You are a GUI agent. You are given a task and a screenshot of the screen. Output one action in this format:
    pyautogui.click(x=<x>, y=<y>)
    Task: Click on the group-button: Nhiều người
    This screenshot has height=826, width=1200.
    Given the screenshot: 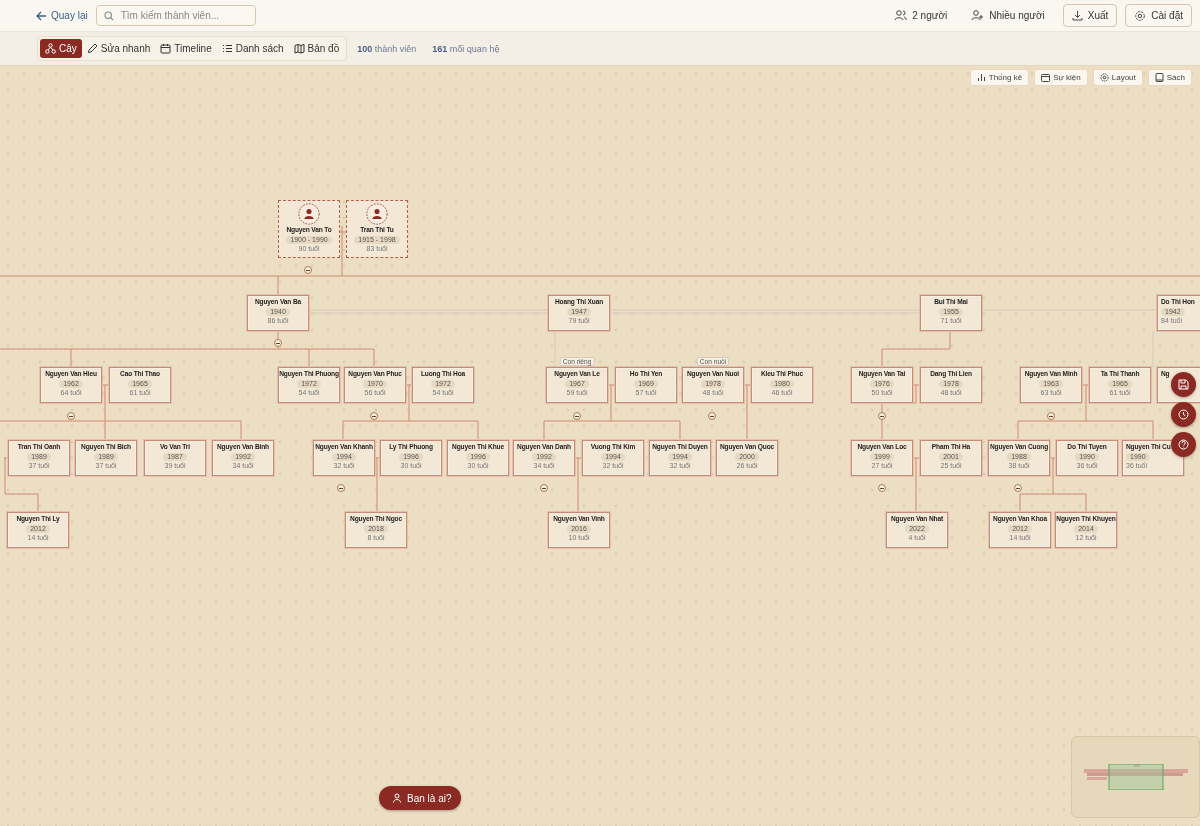 What is the action you would take?
    pyautogui.click(x=1008, y=15)
    